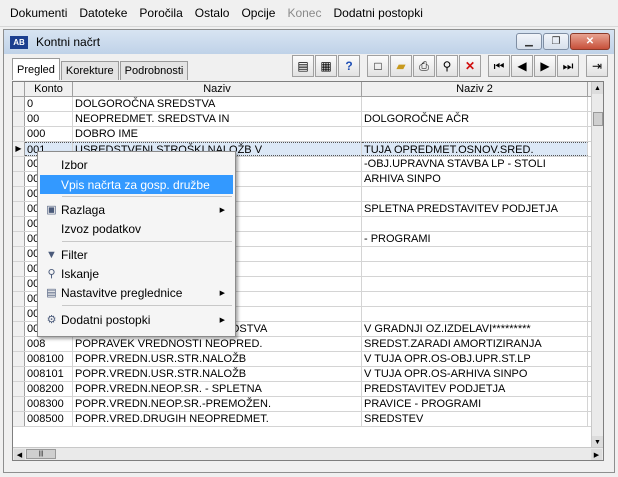  What do you see at coordinates (38, 13) in the screenshot?
I see `menu-dokumenti: Dokumenti` at bounding box center [38, 13].